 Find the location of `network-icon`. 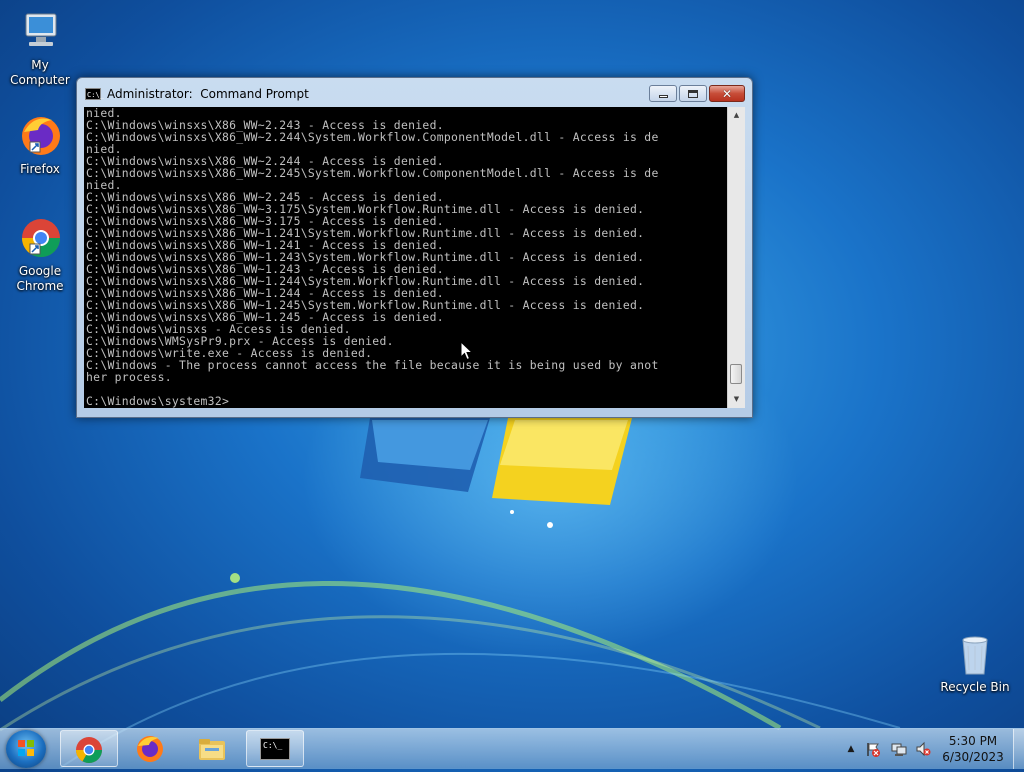

network-icon is located at coordinates (899, 749).